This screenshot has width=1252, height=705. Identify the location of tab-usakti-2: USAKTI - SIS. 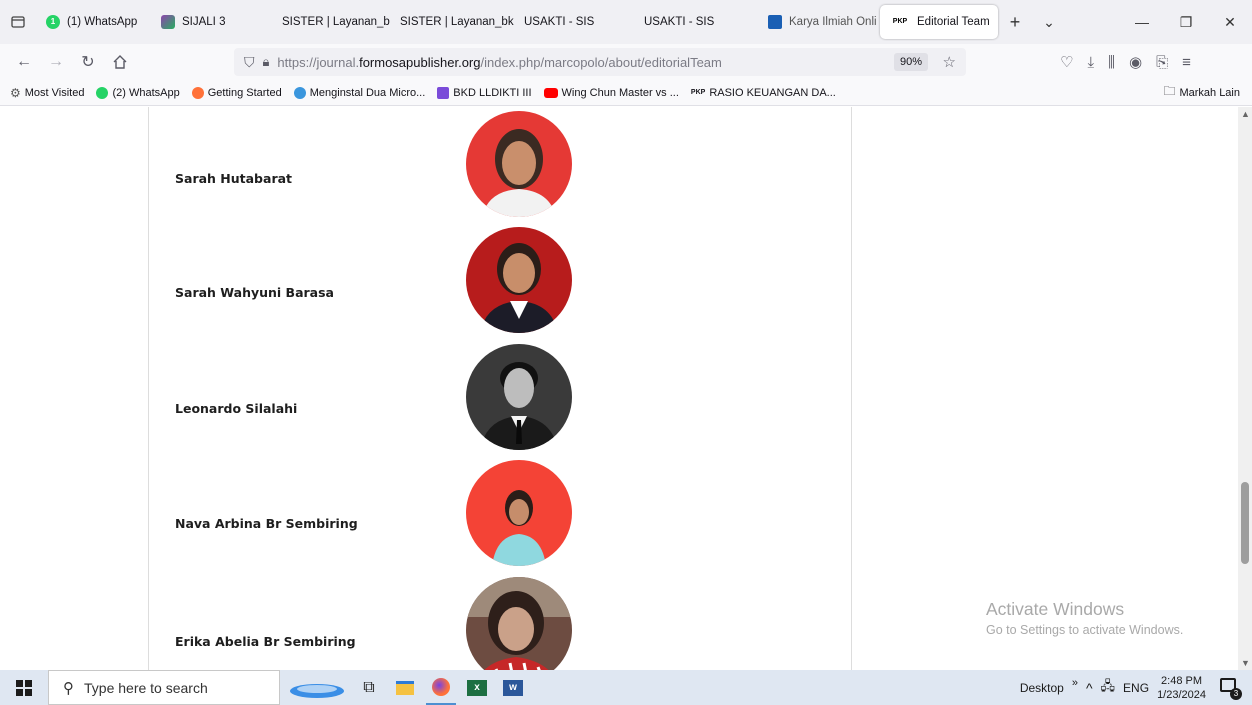
(696, 22).